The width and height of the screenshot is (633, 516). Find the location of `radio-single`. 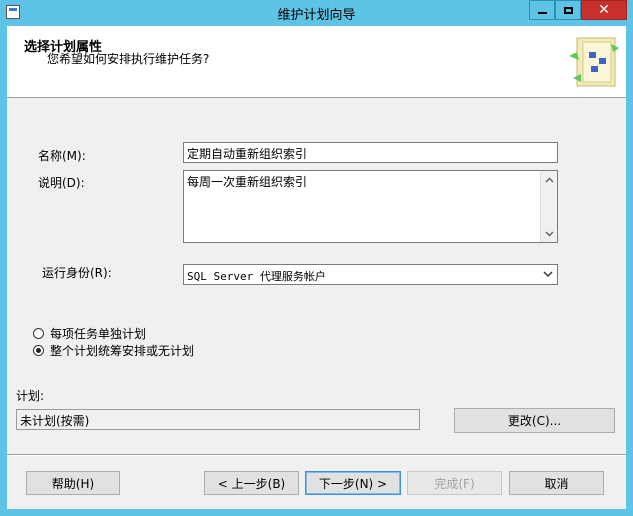

radio-single is located at coordinates (38, 350).